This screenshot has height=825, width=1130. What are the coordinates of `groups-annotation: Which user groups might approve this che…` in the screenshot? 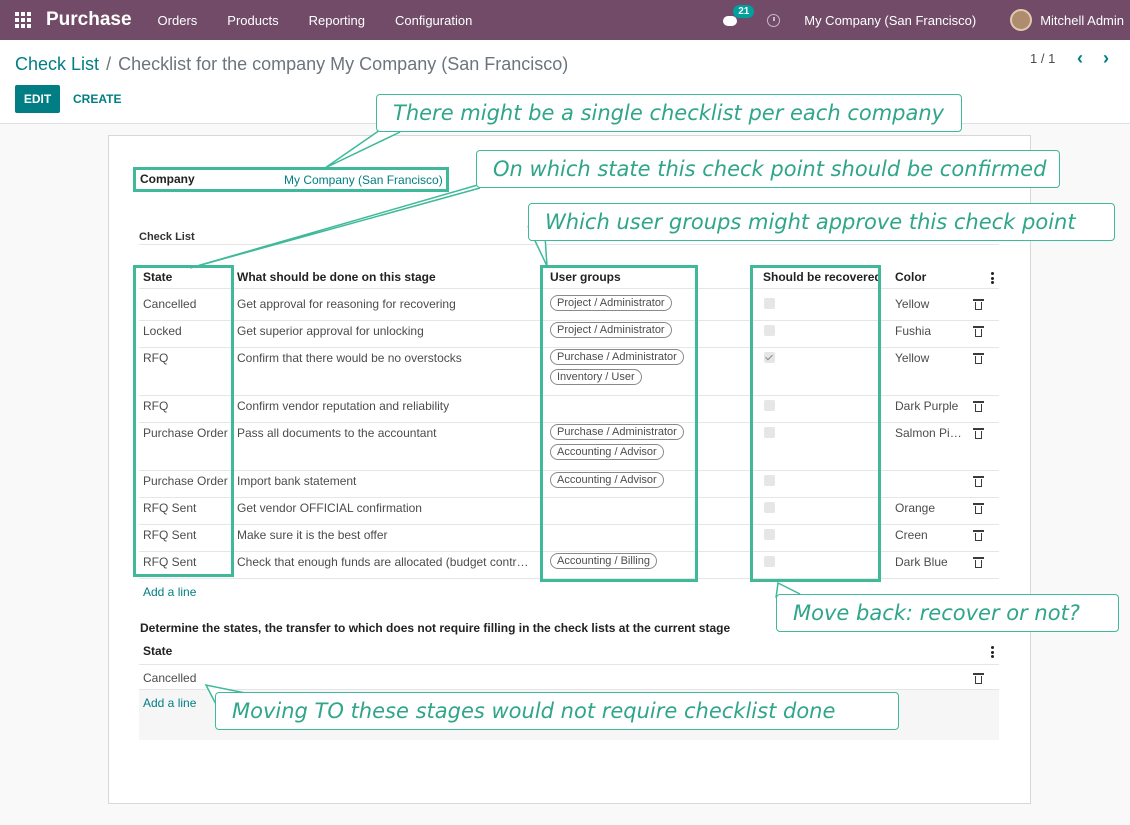 It's located at (821, 222).